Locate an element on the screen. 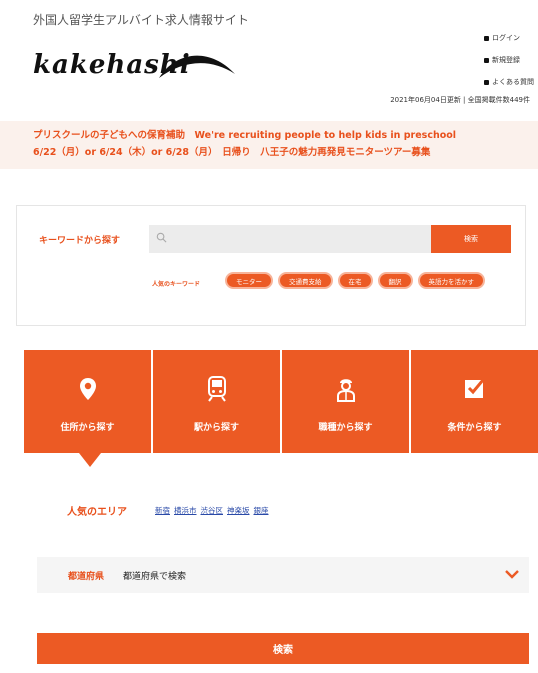 This screenshot has width=538, height=673. chevron-down-icon is located at coordinates (512, 574).